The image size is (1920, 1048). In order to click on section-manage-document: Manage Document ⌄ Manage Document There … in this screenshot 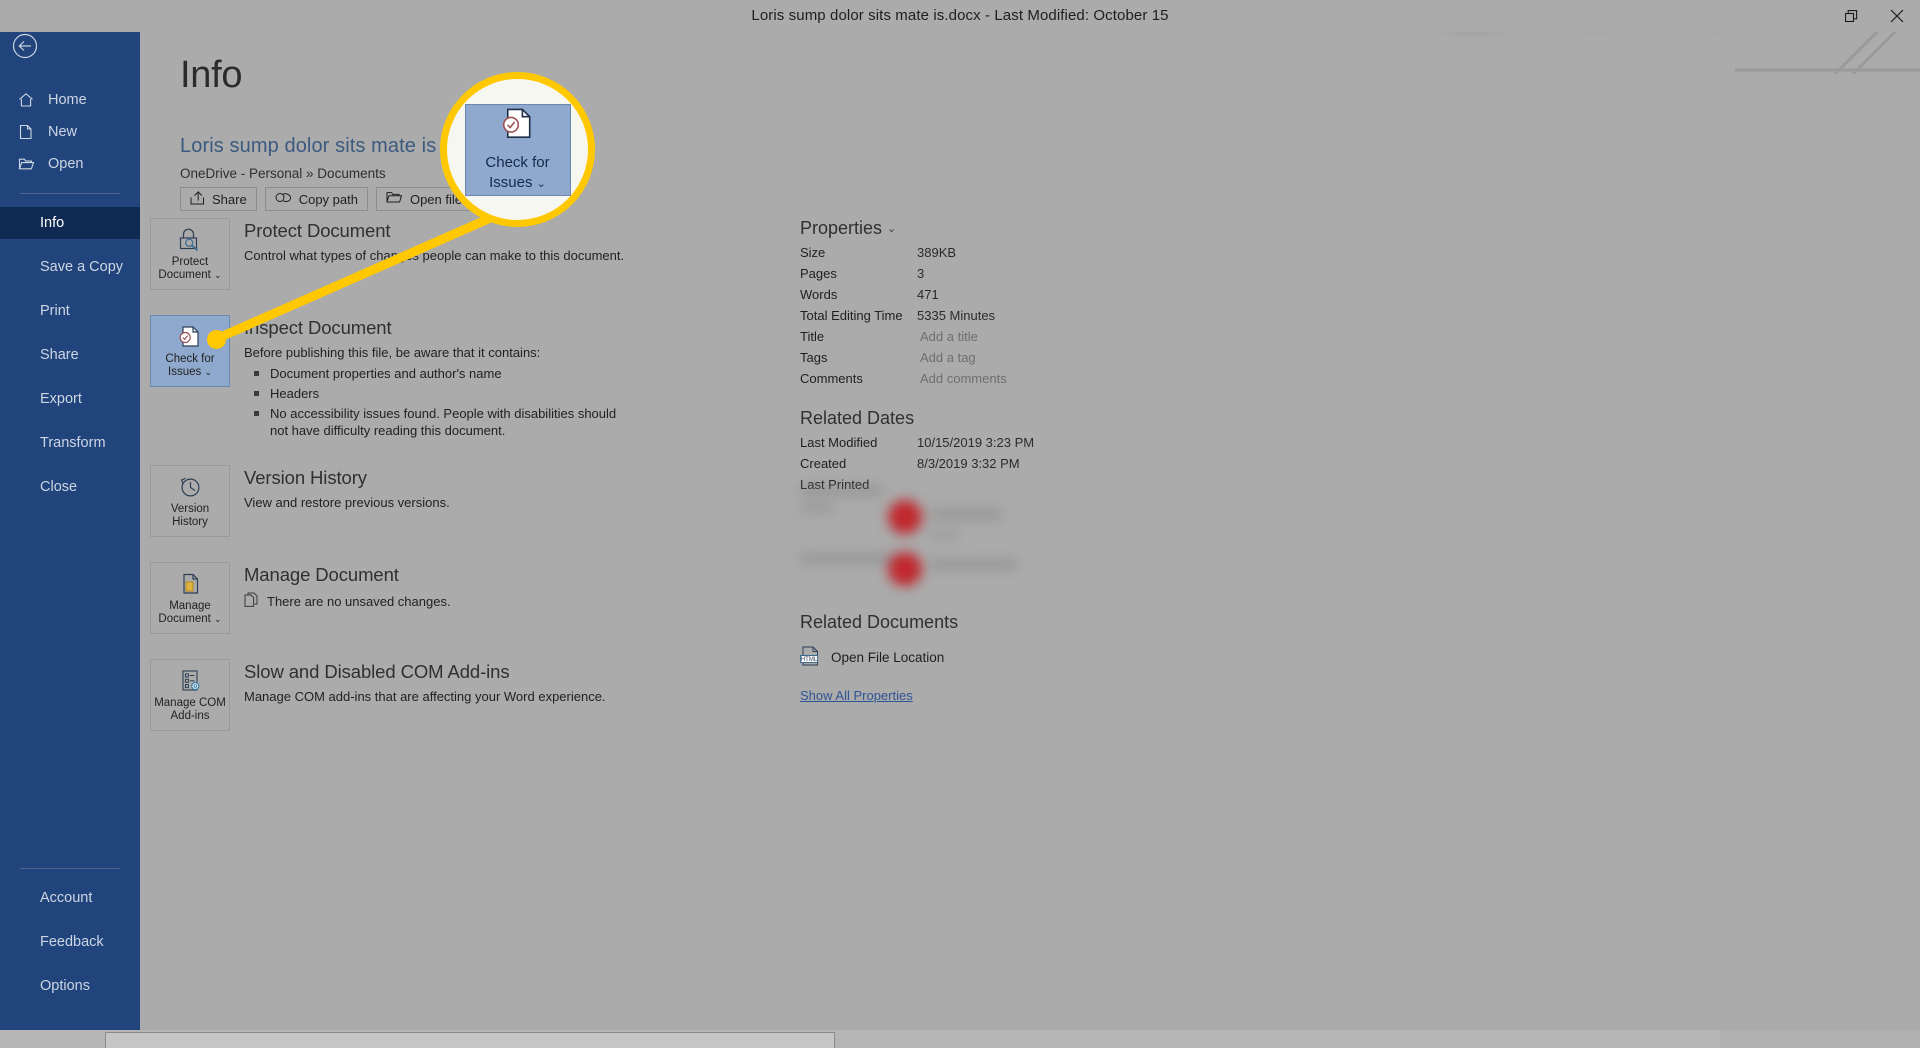, I will do `click(490, 598)`.